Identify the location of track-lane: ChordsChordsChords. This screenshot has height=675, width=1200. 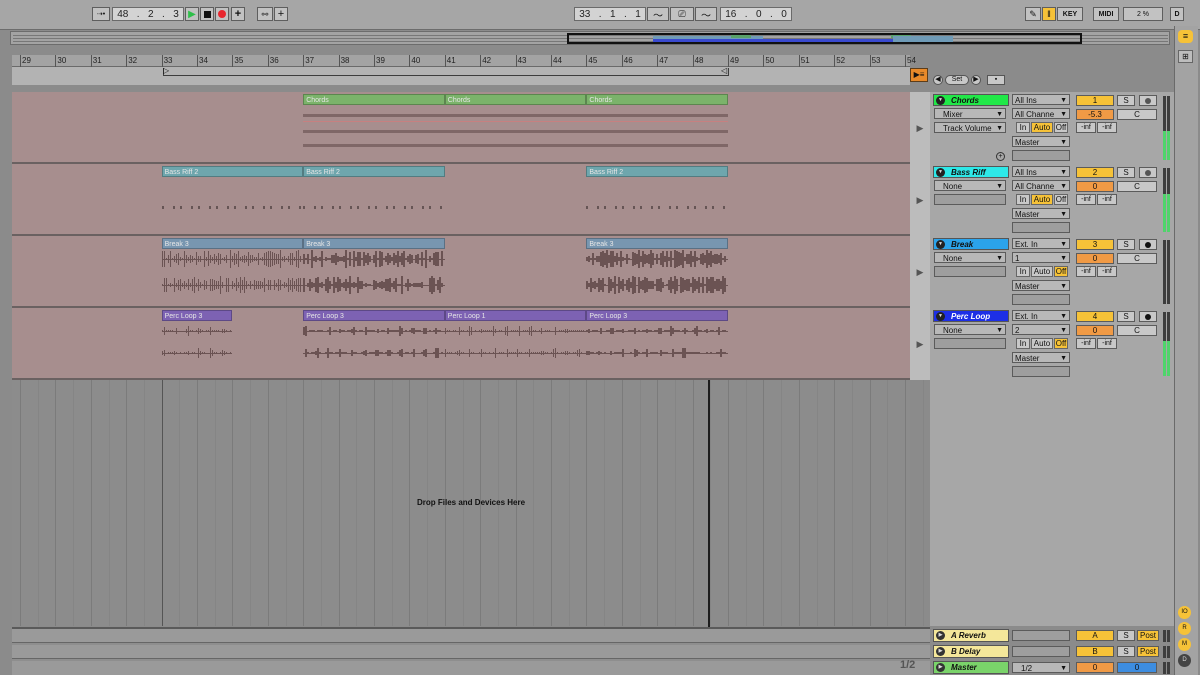
(461, 128).